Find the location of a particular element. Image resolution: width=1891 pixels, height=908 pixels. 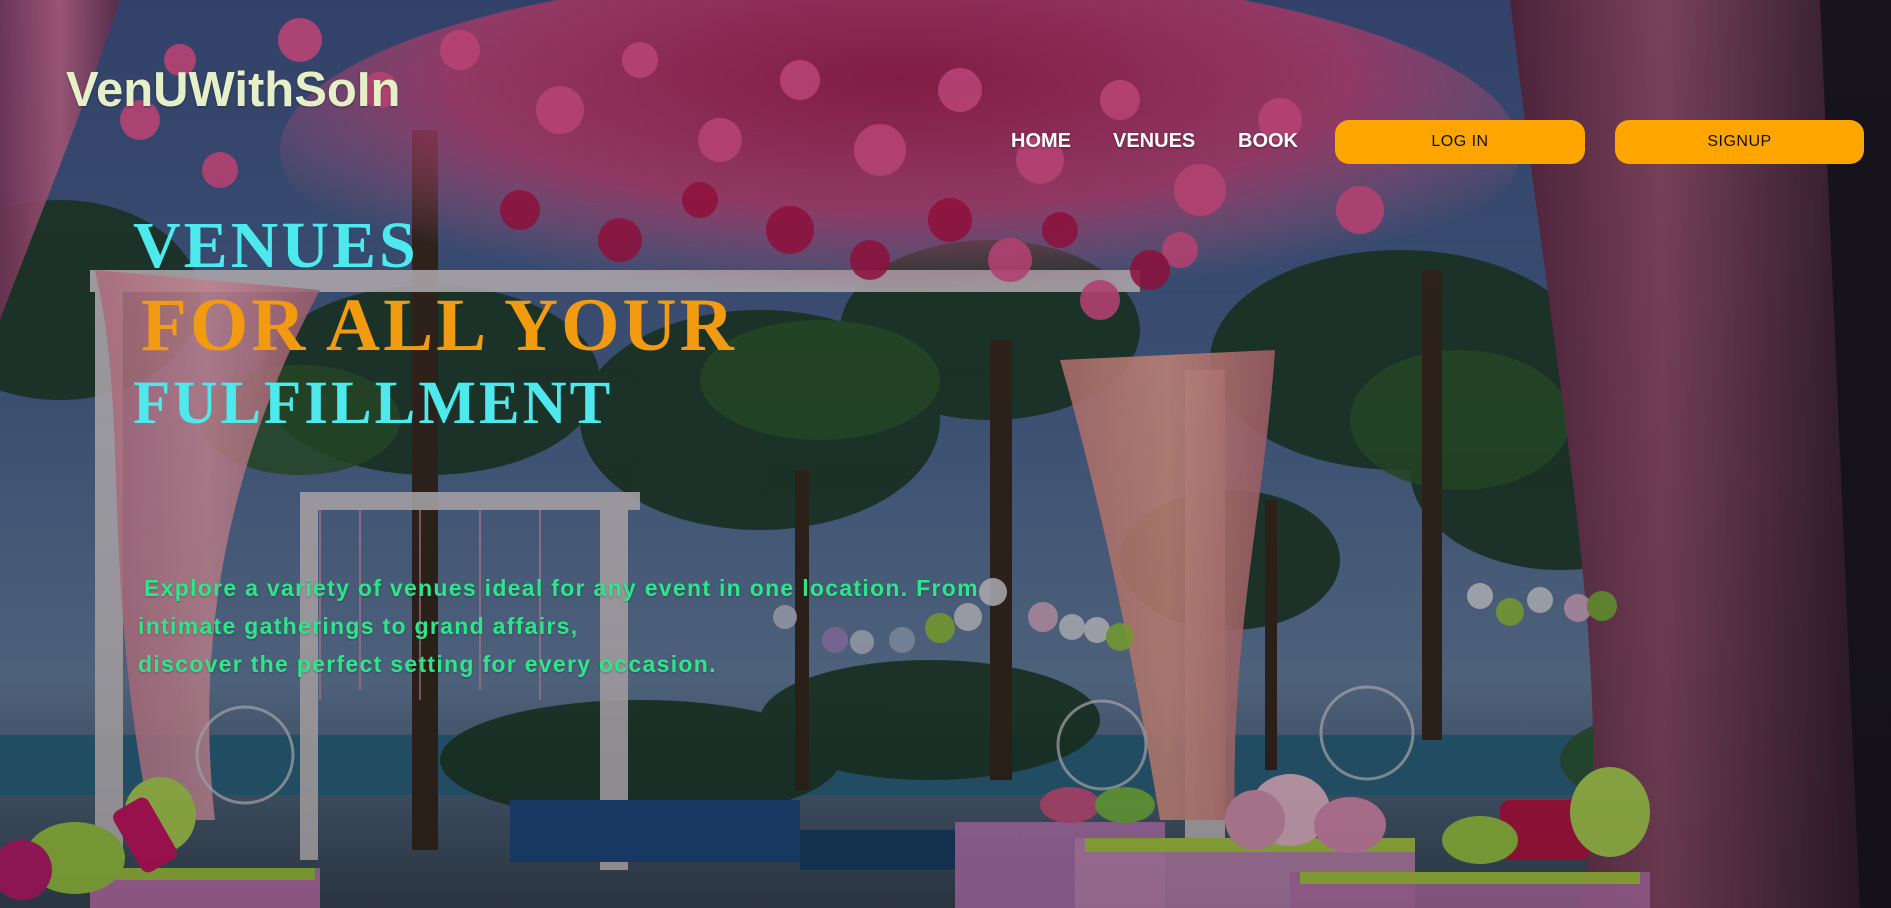

headline-line-venues: VENUES is located at coordinates (276, 245).